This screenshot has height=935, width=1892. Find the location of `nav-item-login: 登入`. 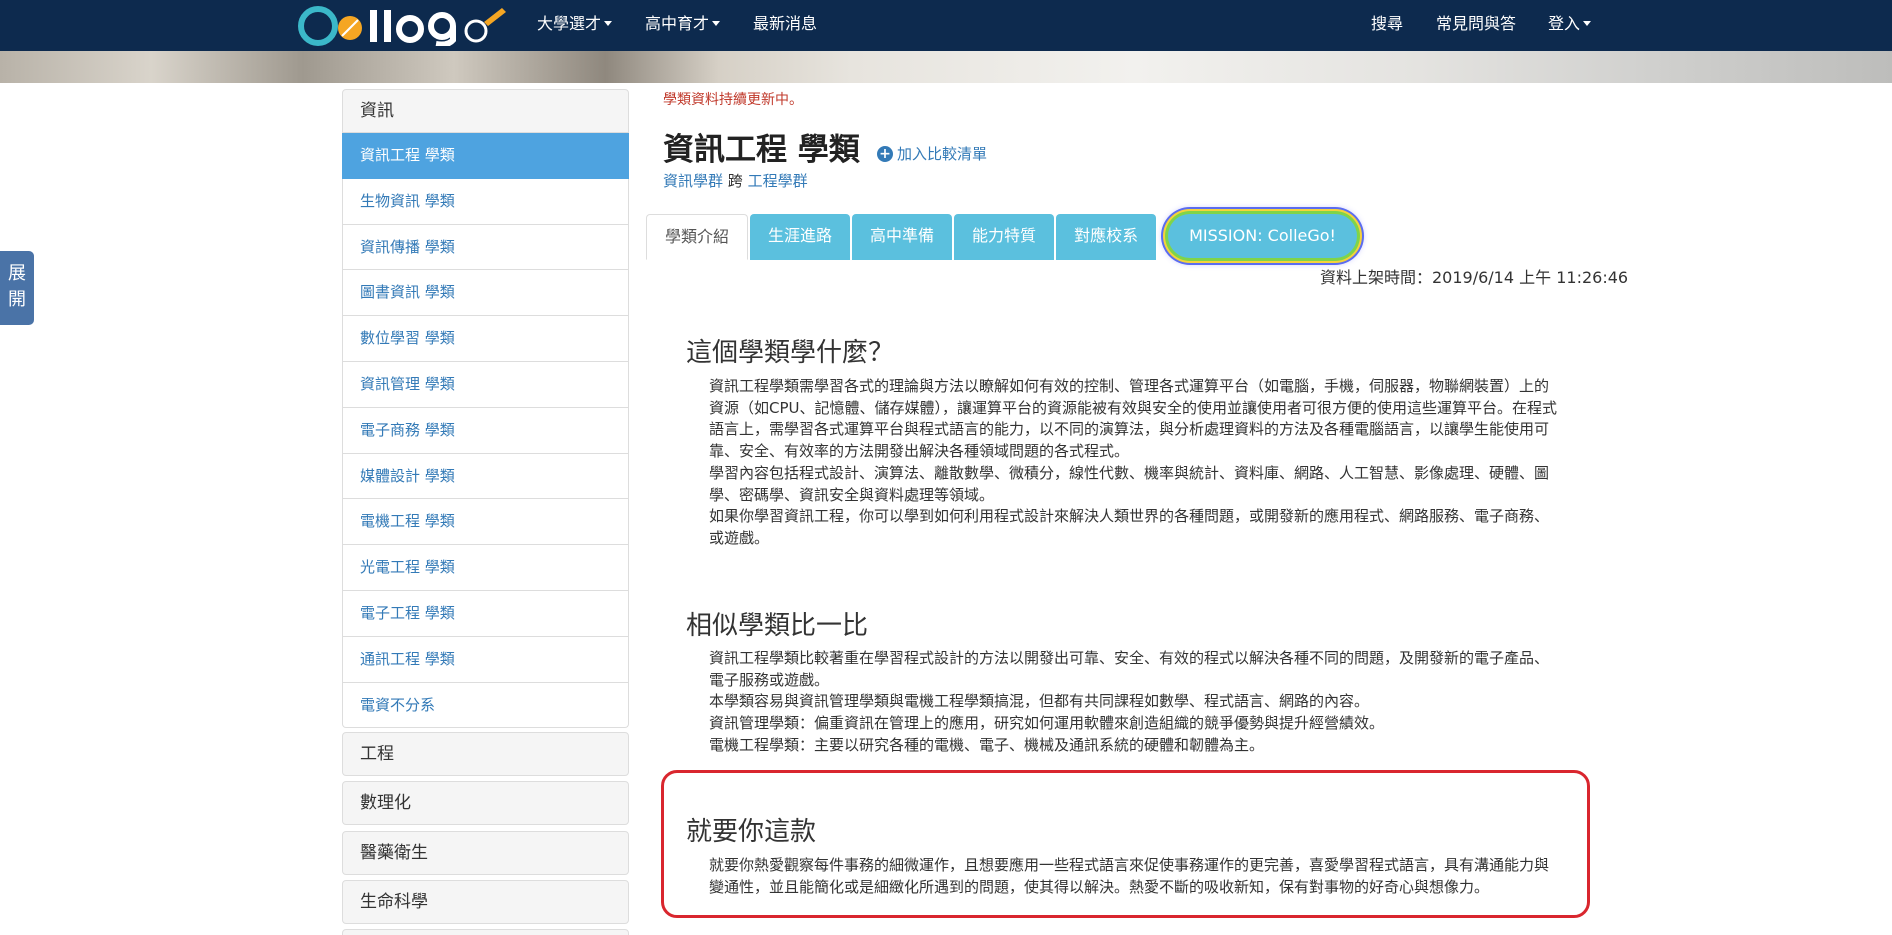

nav-item-login: 登入 is located at coordinates (1570, 25).